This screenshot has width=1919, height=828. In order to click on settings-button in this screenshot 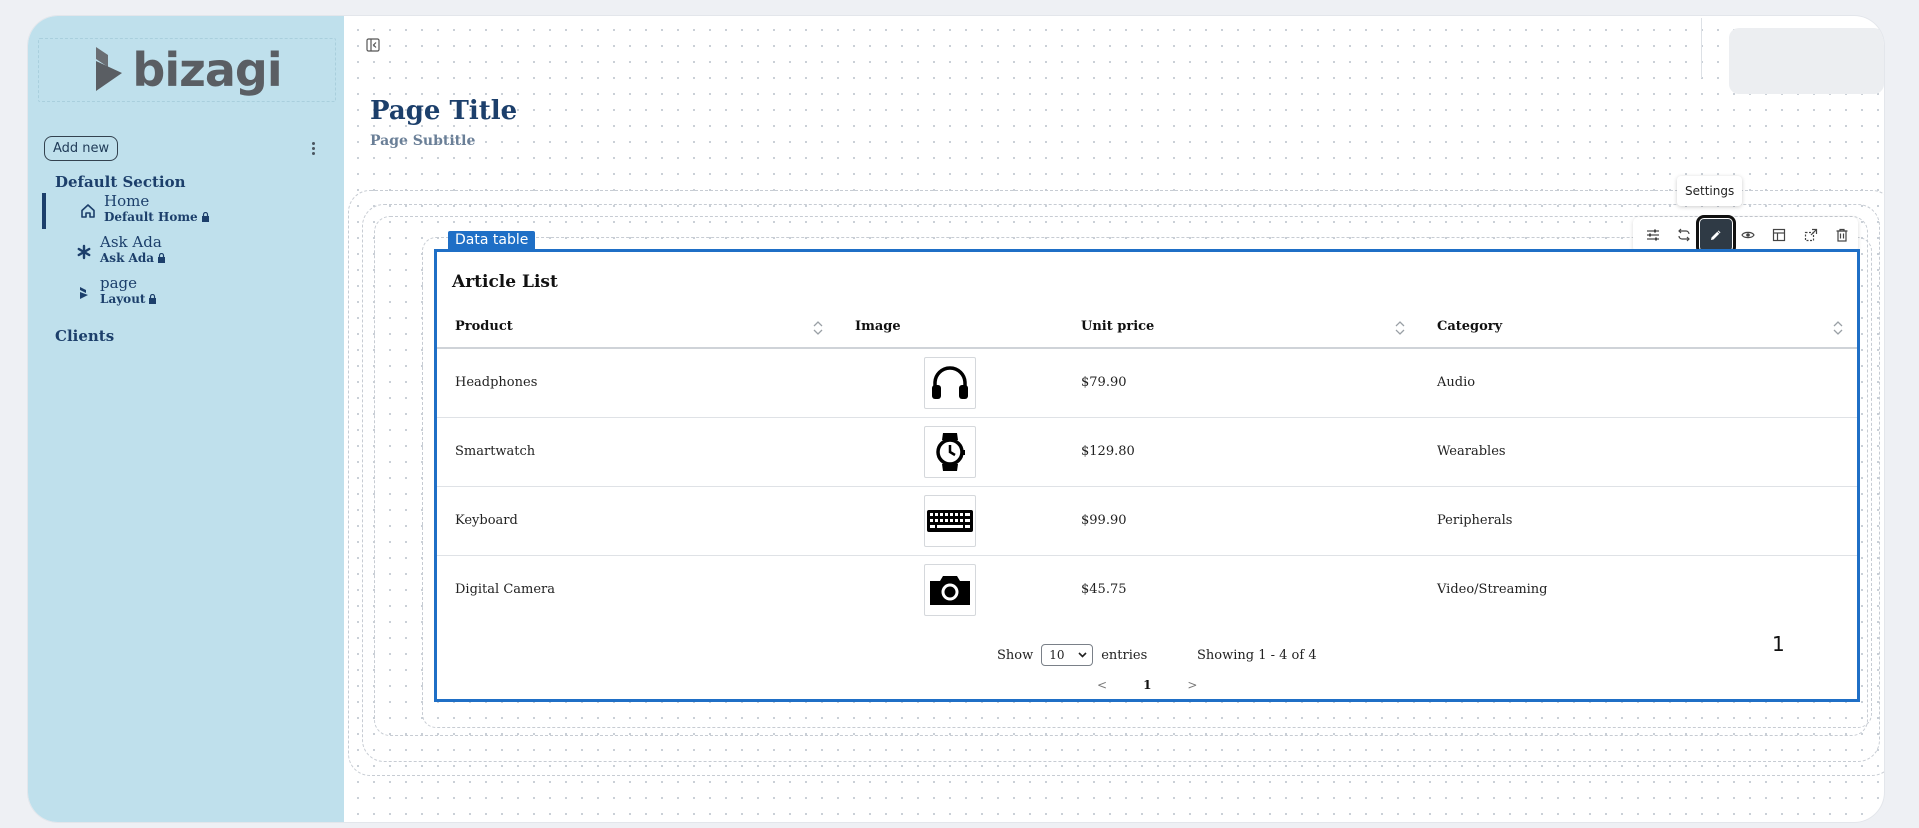, I will do `click(1716, 235)`.